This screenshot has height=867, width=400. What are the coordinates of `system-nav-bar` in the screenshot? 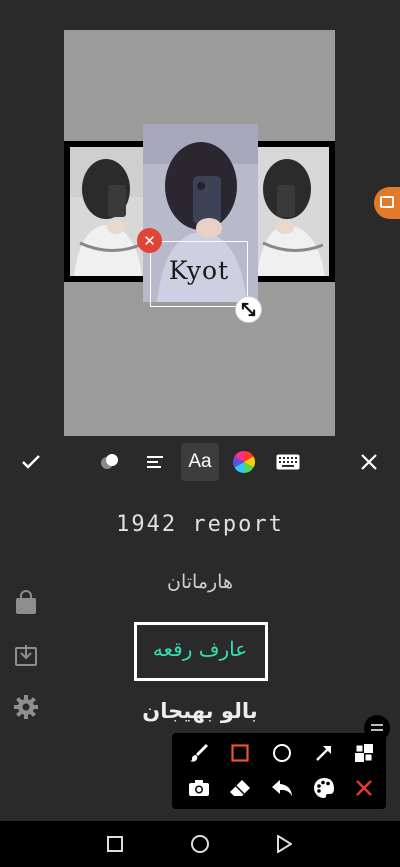 It's located at (200, 844).